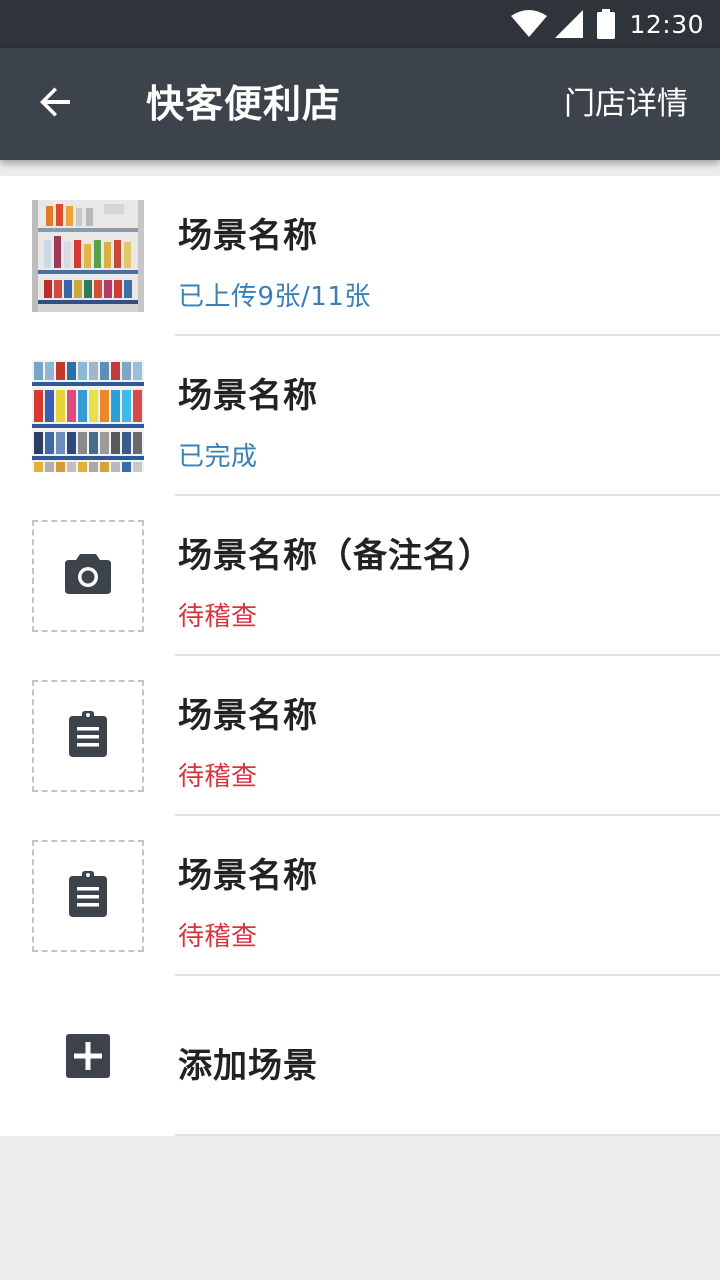 This screenshot has height=1280, width=720. I want to click on app-bar: 快客便利店 门店详情, so click(360, 104).